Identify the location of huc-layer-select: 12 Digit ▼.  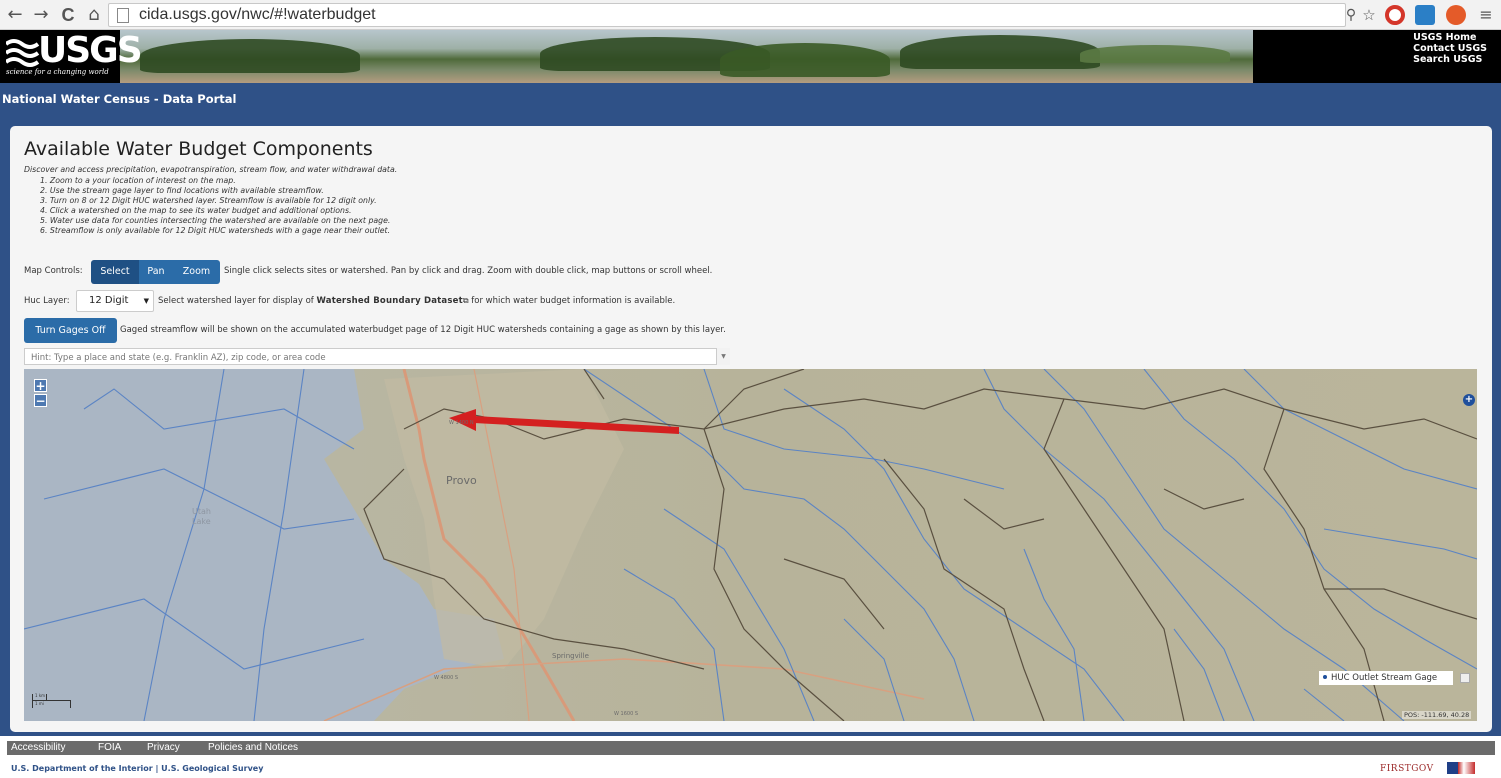
(115, 301).